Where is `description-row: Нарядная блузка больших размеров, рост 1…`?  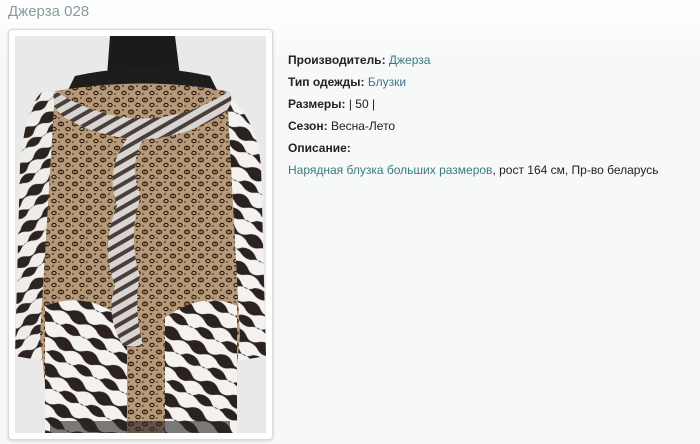 description-row: Нарядная блузка больших размеров, рост 1… is located at coordinates (473, 170).